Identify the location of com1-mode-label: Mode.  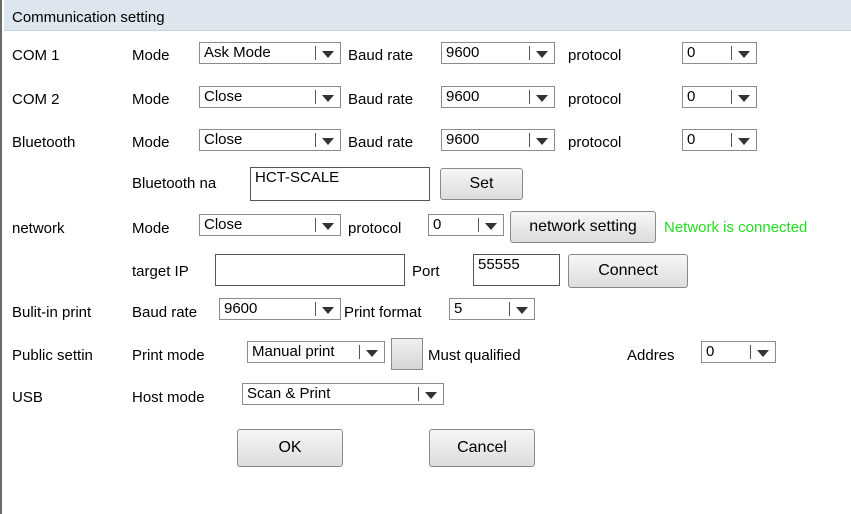
(151, 55).